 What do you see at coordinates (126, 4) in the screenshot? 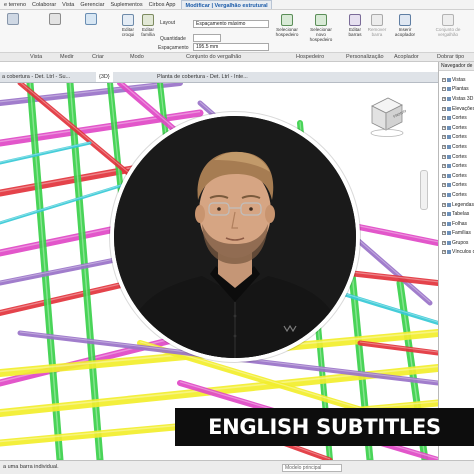
I see `ribbon-tab: Suplementos` at bounding box center [126, 4].